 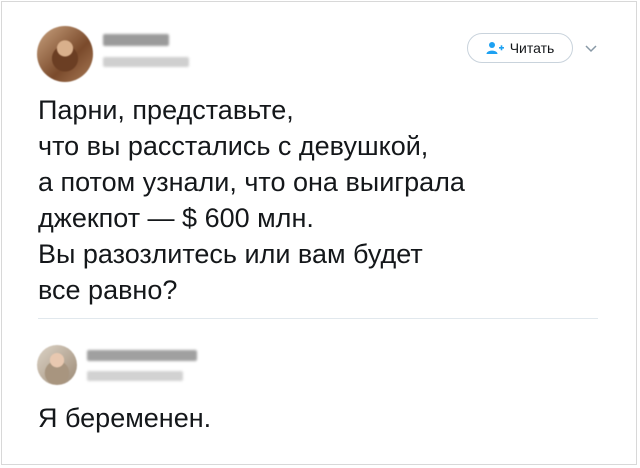 I want to click on author-handle-blurred, so click(x=146, y=62).